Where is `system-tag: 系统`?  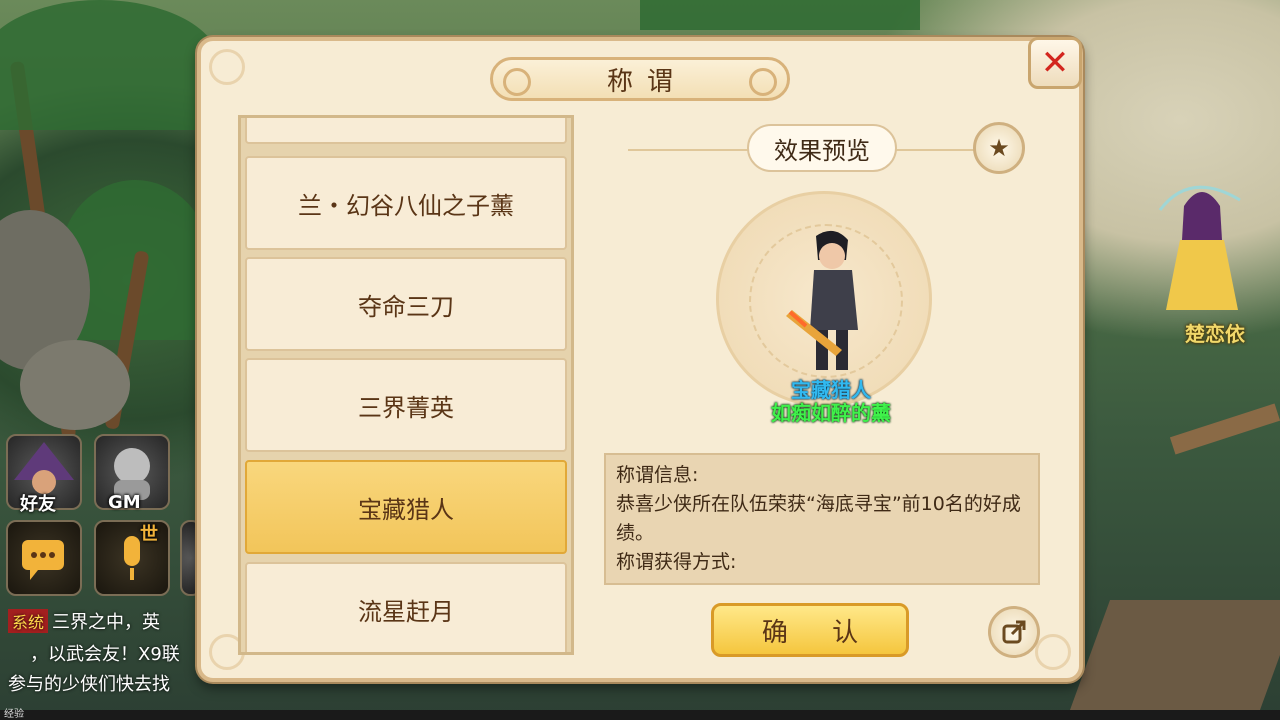
system-tag: 系统 is located at coordinates (28, 621).